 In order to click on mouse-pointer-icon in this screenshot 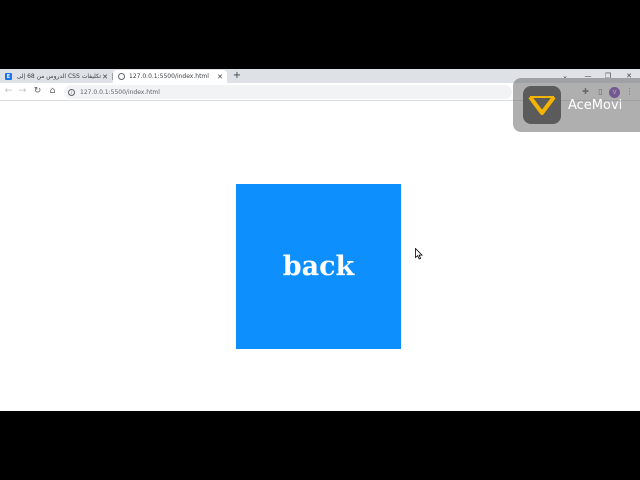, I will do `click(419, 254)`.